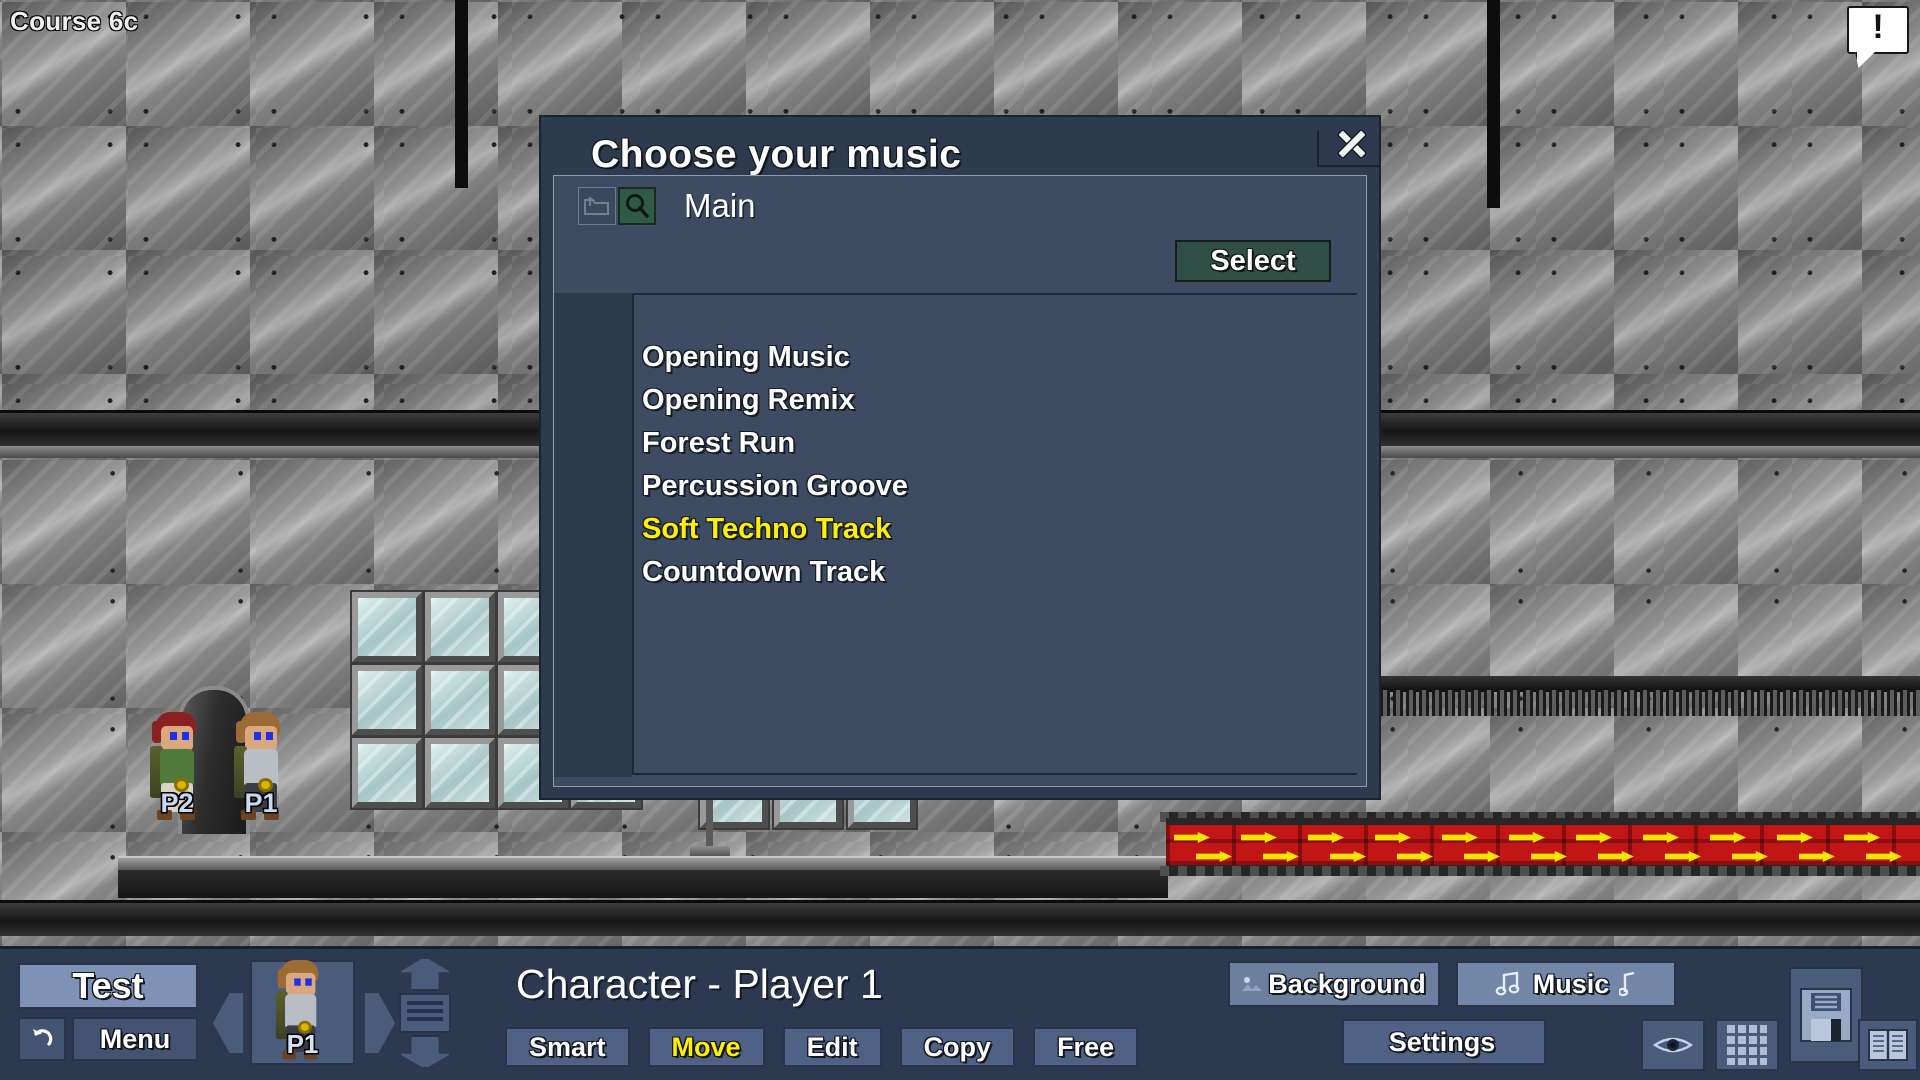 This screenshot has height=1080, width=1920. Describe the element at coordinates (302, 1044) in the screenshot. I see `portrait-tag: P1` at that location.